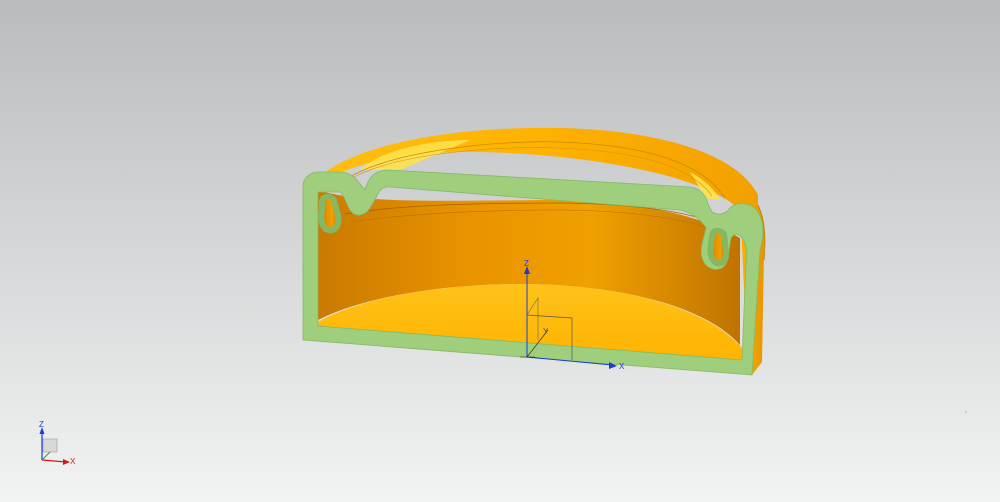 The width and height of the screenshot is (1000, 502). Describe the element at coordinates (526, 263) in the screenshot. I see `triad-z-label: Z` at that location.